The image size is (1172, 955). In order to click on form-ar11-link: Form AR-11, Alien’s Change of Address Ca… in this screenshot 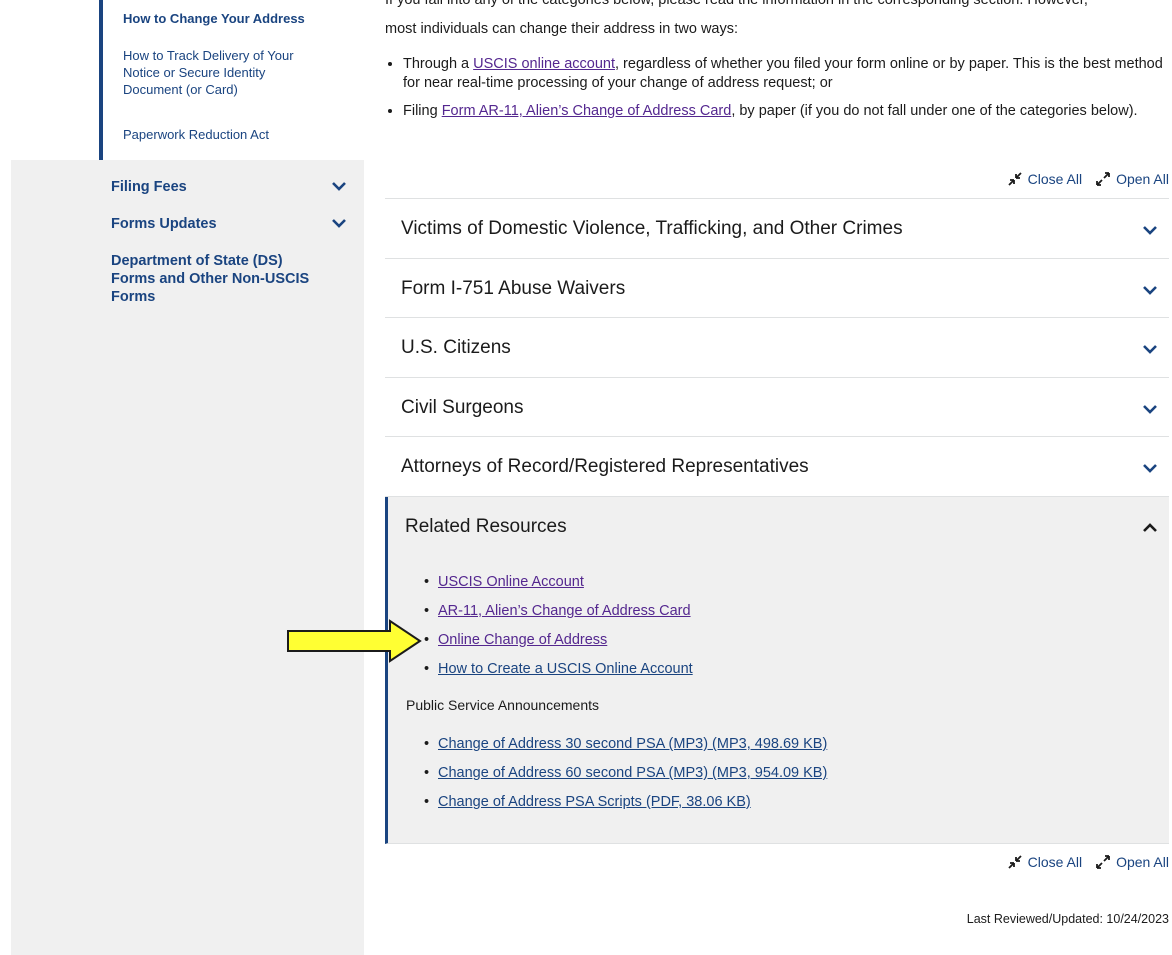, I will do `click(587, 111)`.